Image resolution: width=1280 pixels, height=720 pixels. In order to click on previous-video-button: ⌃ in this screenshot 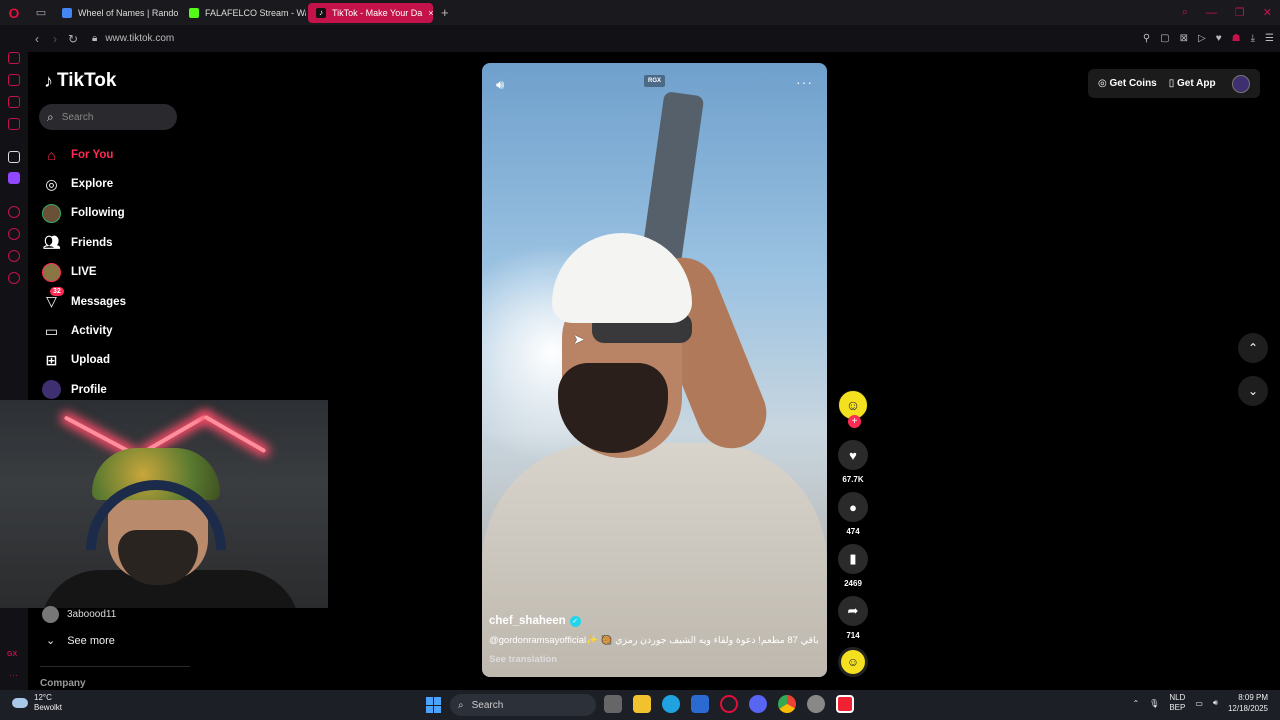, I will do `click(1253, 348)`.